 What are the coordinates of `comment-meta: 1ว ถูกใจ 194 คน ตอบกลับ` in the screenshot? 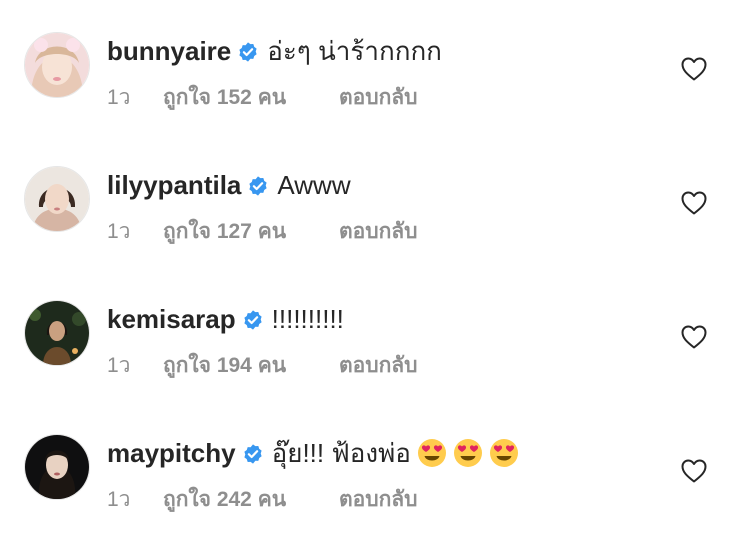 It's located at (262, 366).